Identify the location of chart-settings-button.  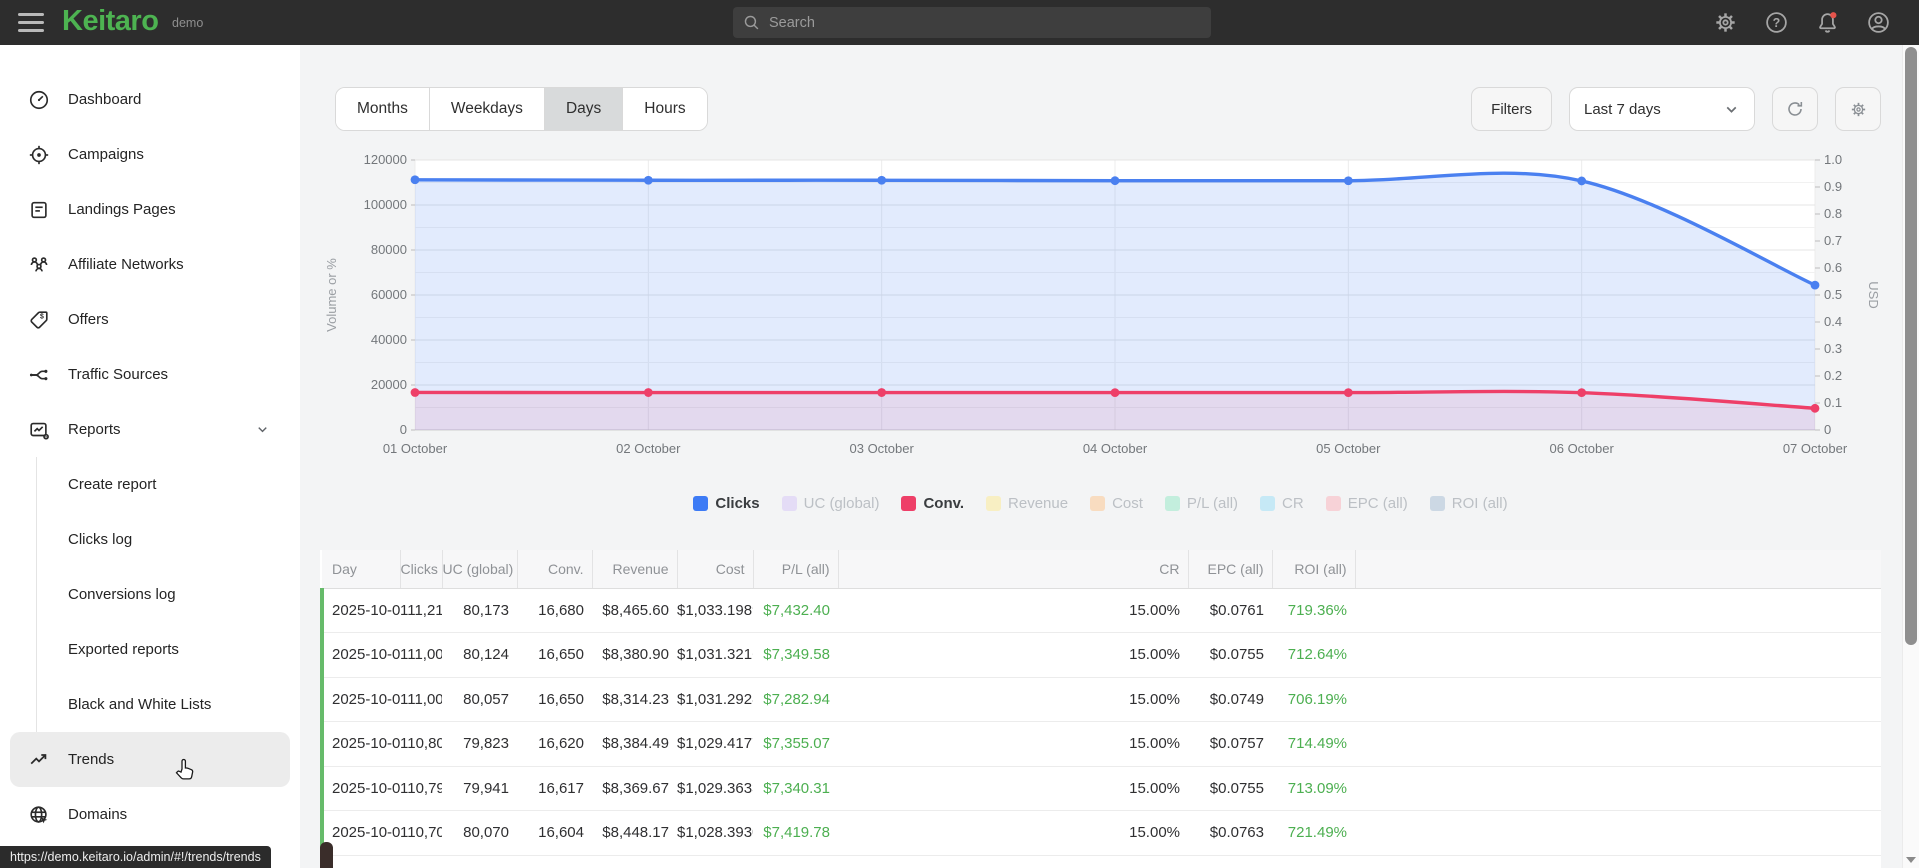
(1858, 109).